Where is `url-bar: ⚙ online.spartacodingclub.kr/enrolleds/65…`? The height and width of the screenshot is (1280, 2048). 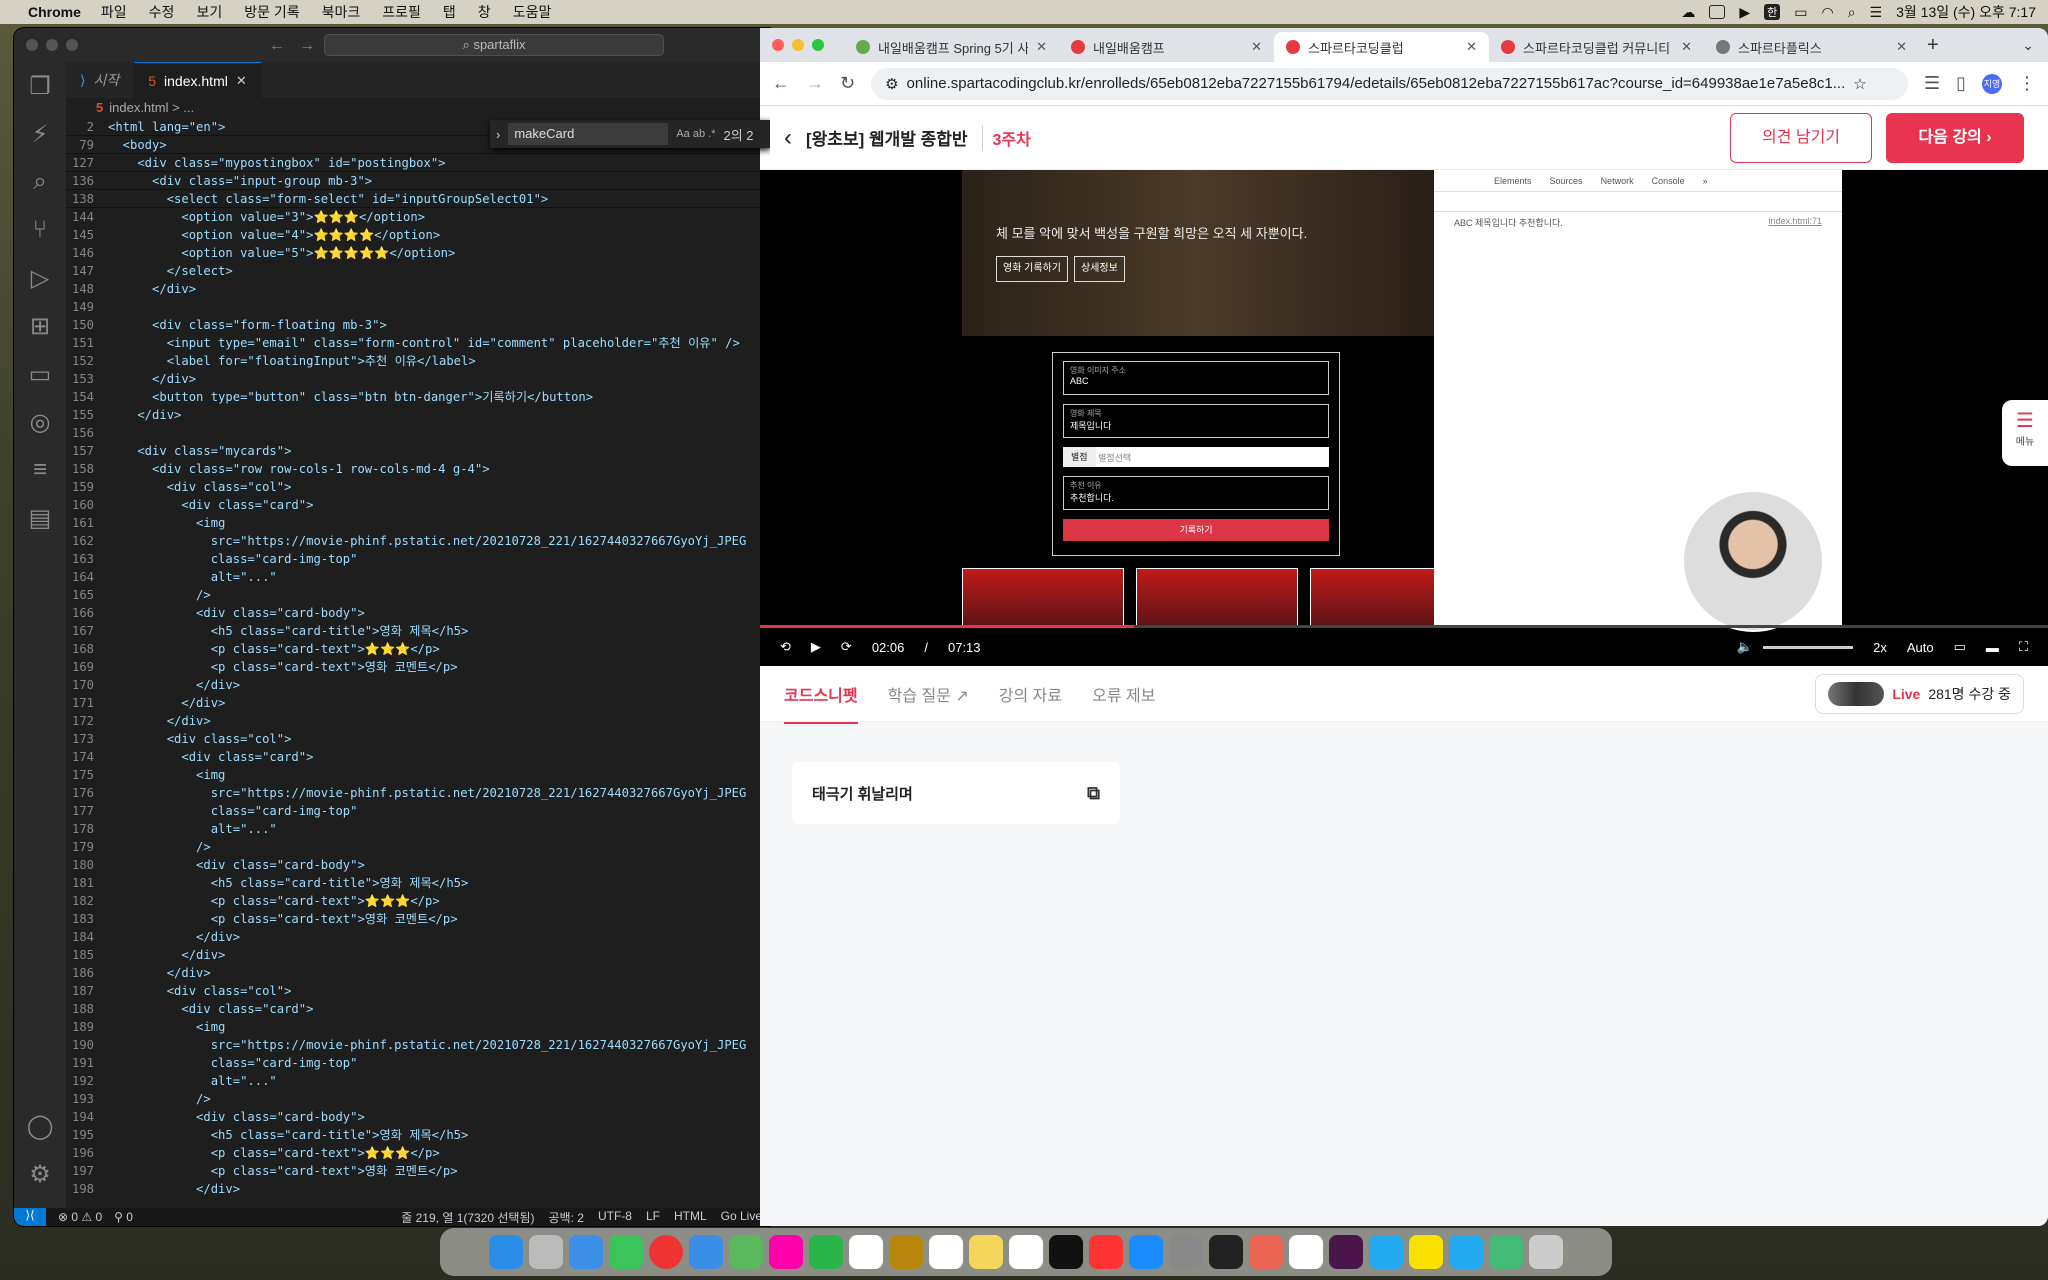
url-bar: ⚙ online.spartacodingclub.kr/enrolleds/65… is located at coordinates (1389, 83).